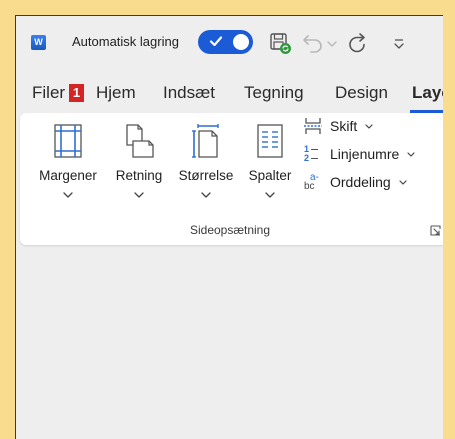 The width and height of the screenshot is (455, 439). I want to click on page-size-icon, so click(205, 141).